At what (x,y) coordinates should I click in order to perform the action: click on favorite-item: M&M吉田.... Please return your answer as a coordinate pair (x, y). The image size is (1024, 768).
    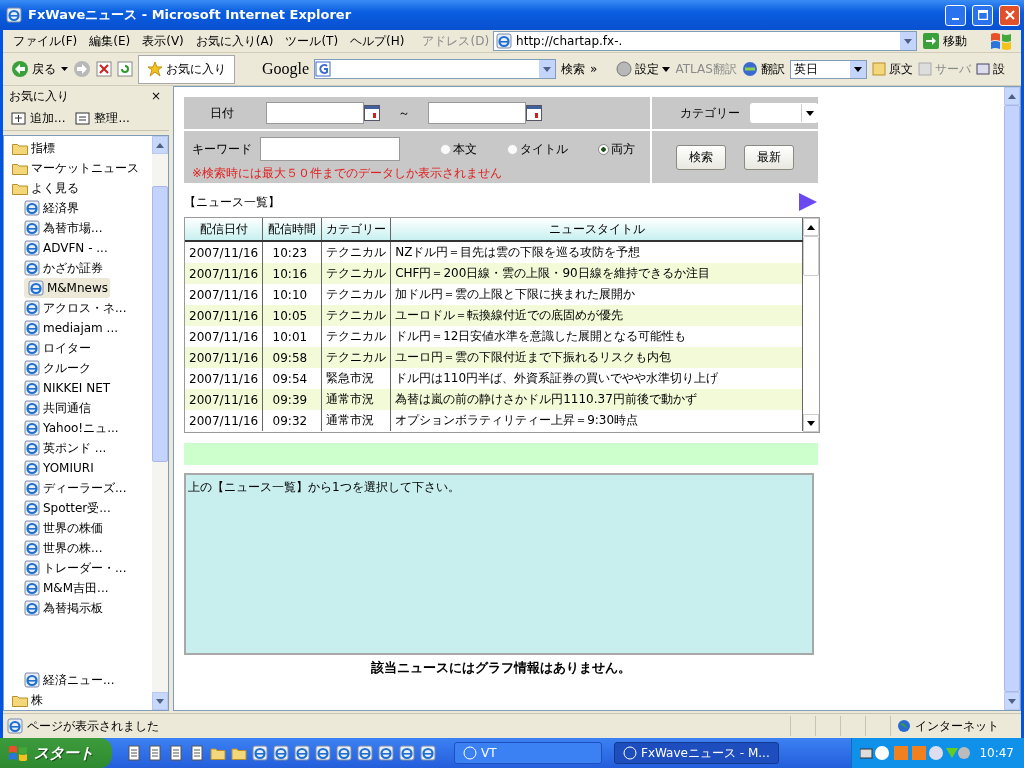
    Looking at the image, I should click on (88, 588).